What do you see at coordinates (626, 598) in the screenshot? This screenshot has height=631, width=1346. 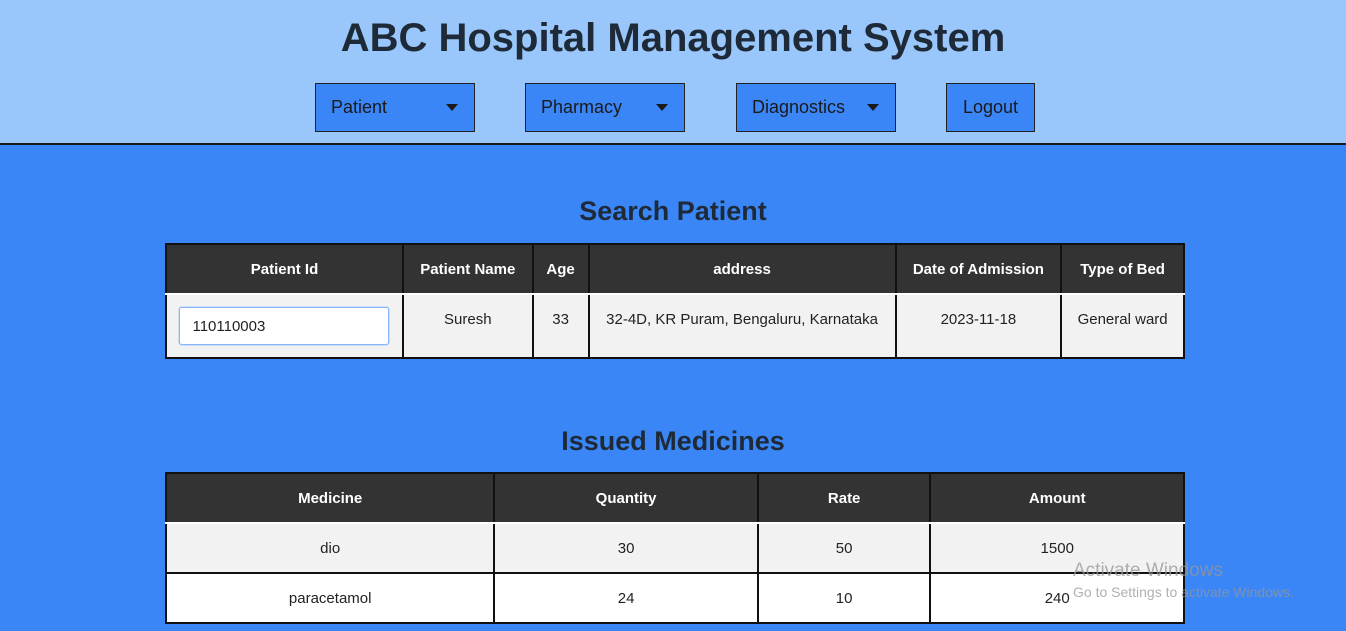 I see `quantity-cell: 24` at bounding box center [626, 598].